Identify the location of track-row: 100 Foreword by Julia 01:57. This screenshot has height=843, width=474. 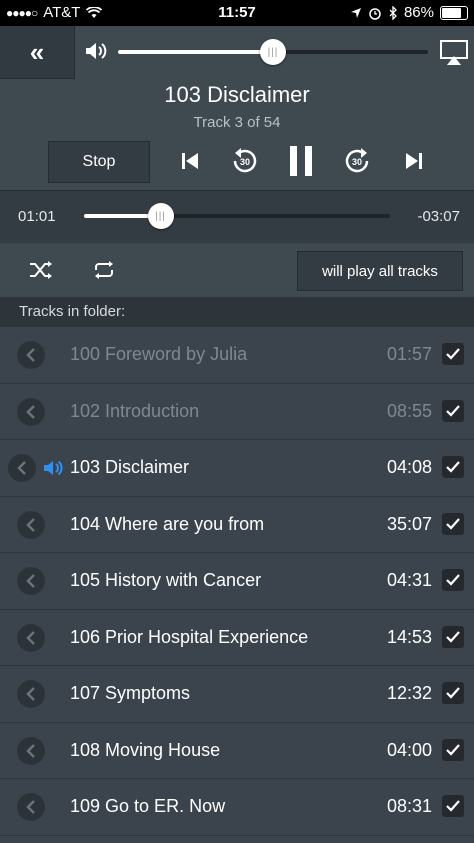
(237, 355).